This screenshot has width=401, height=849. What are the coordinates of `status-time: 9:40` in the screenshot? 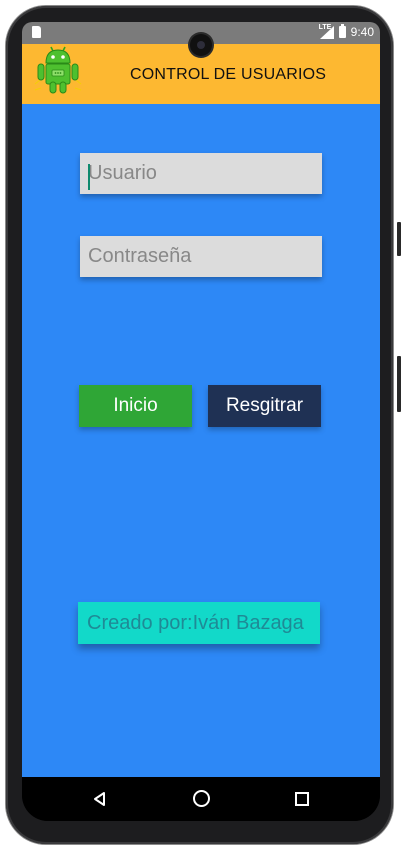 It's located at (362, 32).